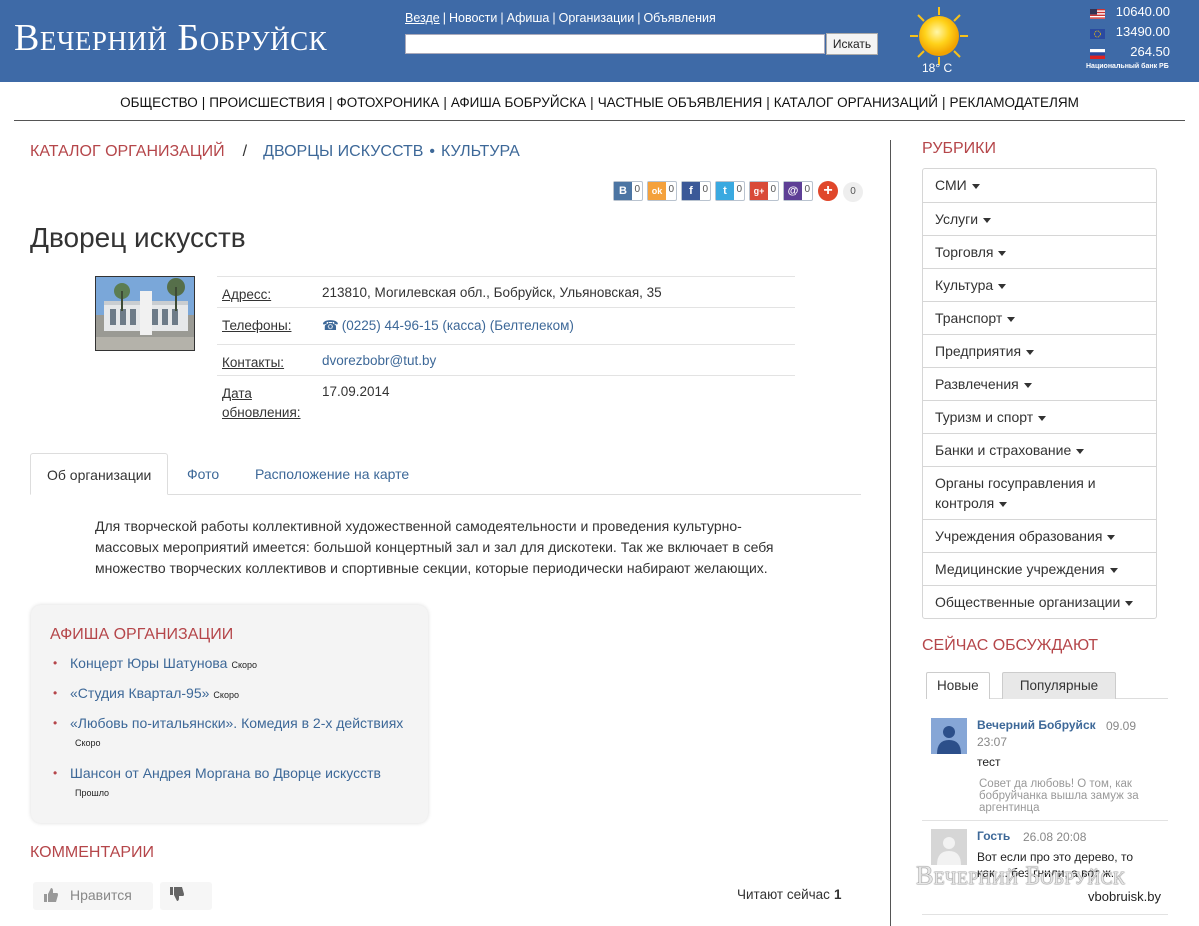  What do you see at coordinates (518, 102) in the screenshot?
I see `nav-afisha: АФИША БОБРУЙСКА` at bounding box center [518, 102].